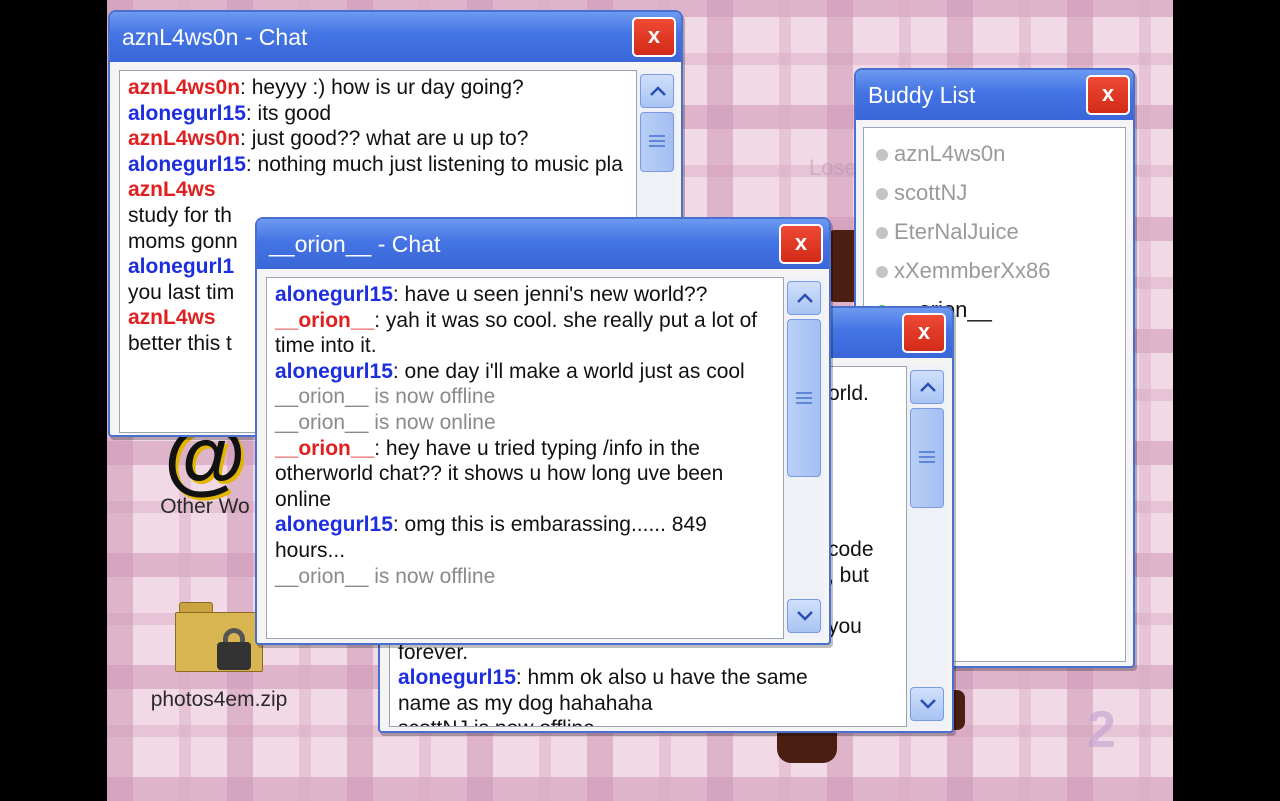  I want to click on locked-folder-icon, so click(219, 638).